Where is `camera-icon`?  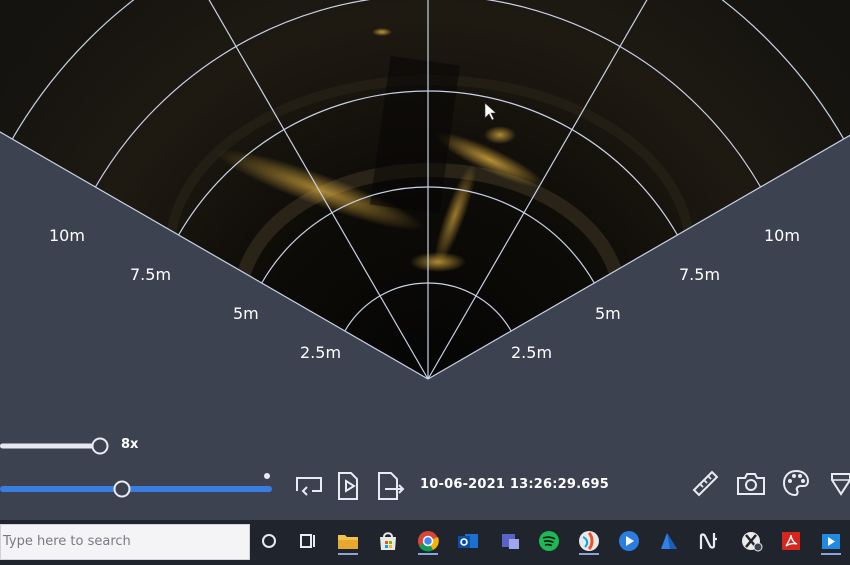
camera-icon is located at coordinates (751, 484).